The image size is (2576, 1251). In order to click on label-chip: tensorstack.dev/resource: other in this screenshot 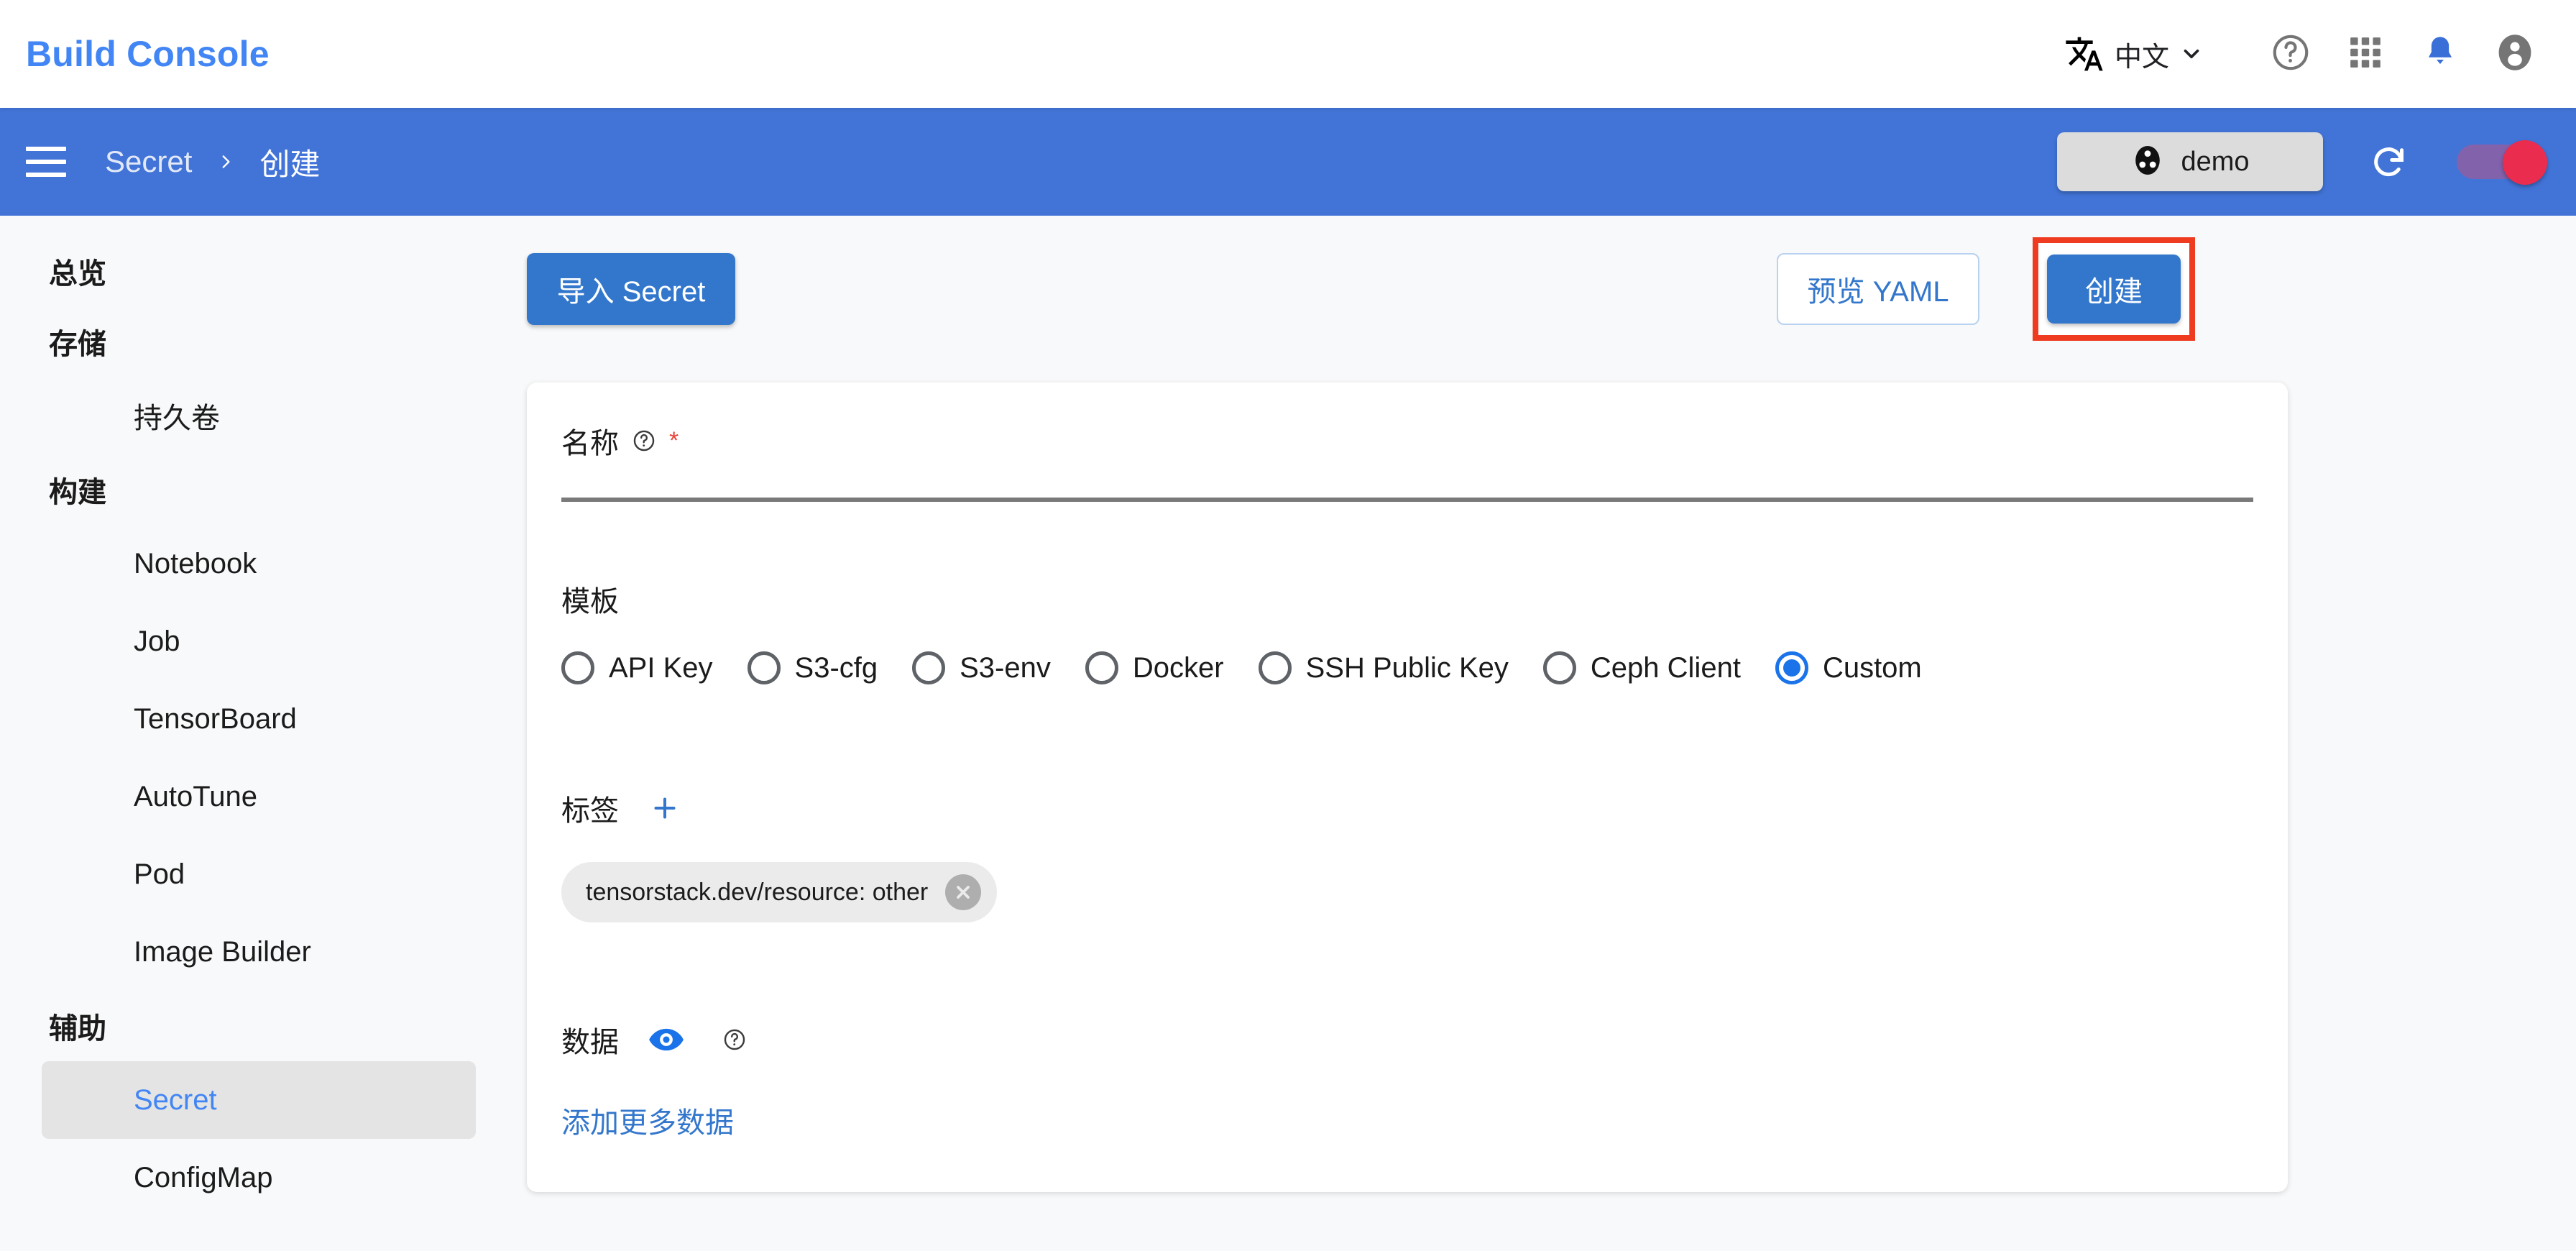, I will do `click(779, 892)`.